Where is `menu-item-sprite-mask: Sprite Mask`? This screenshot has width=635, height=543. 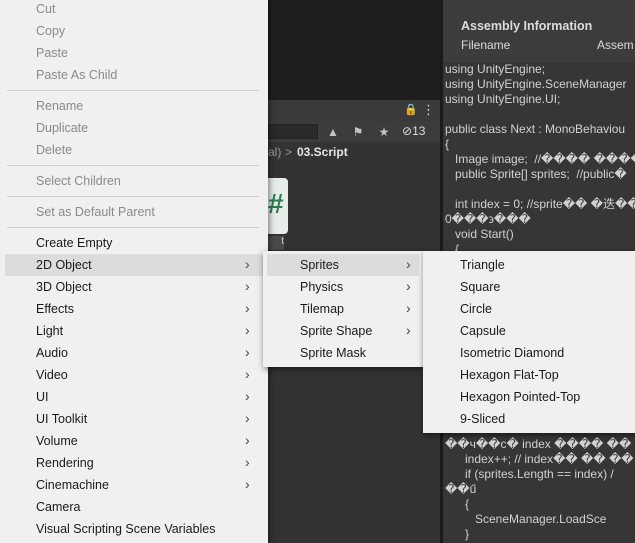 menu-item-sprite-mask: Sprite Mask is located at coordinates (343, 353).